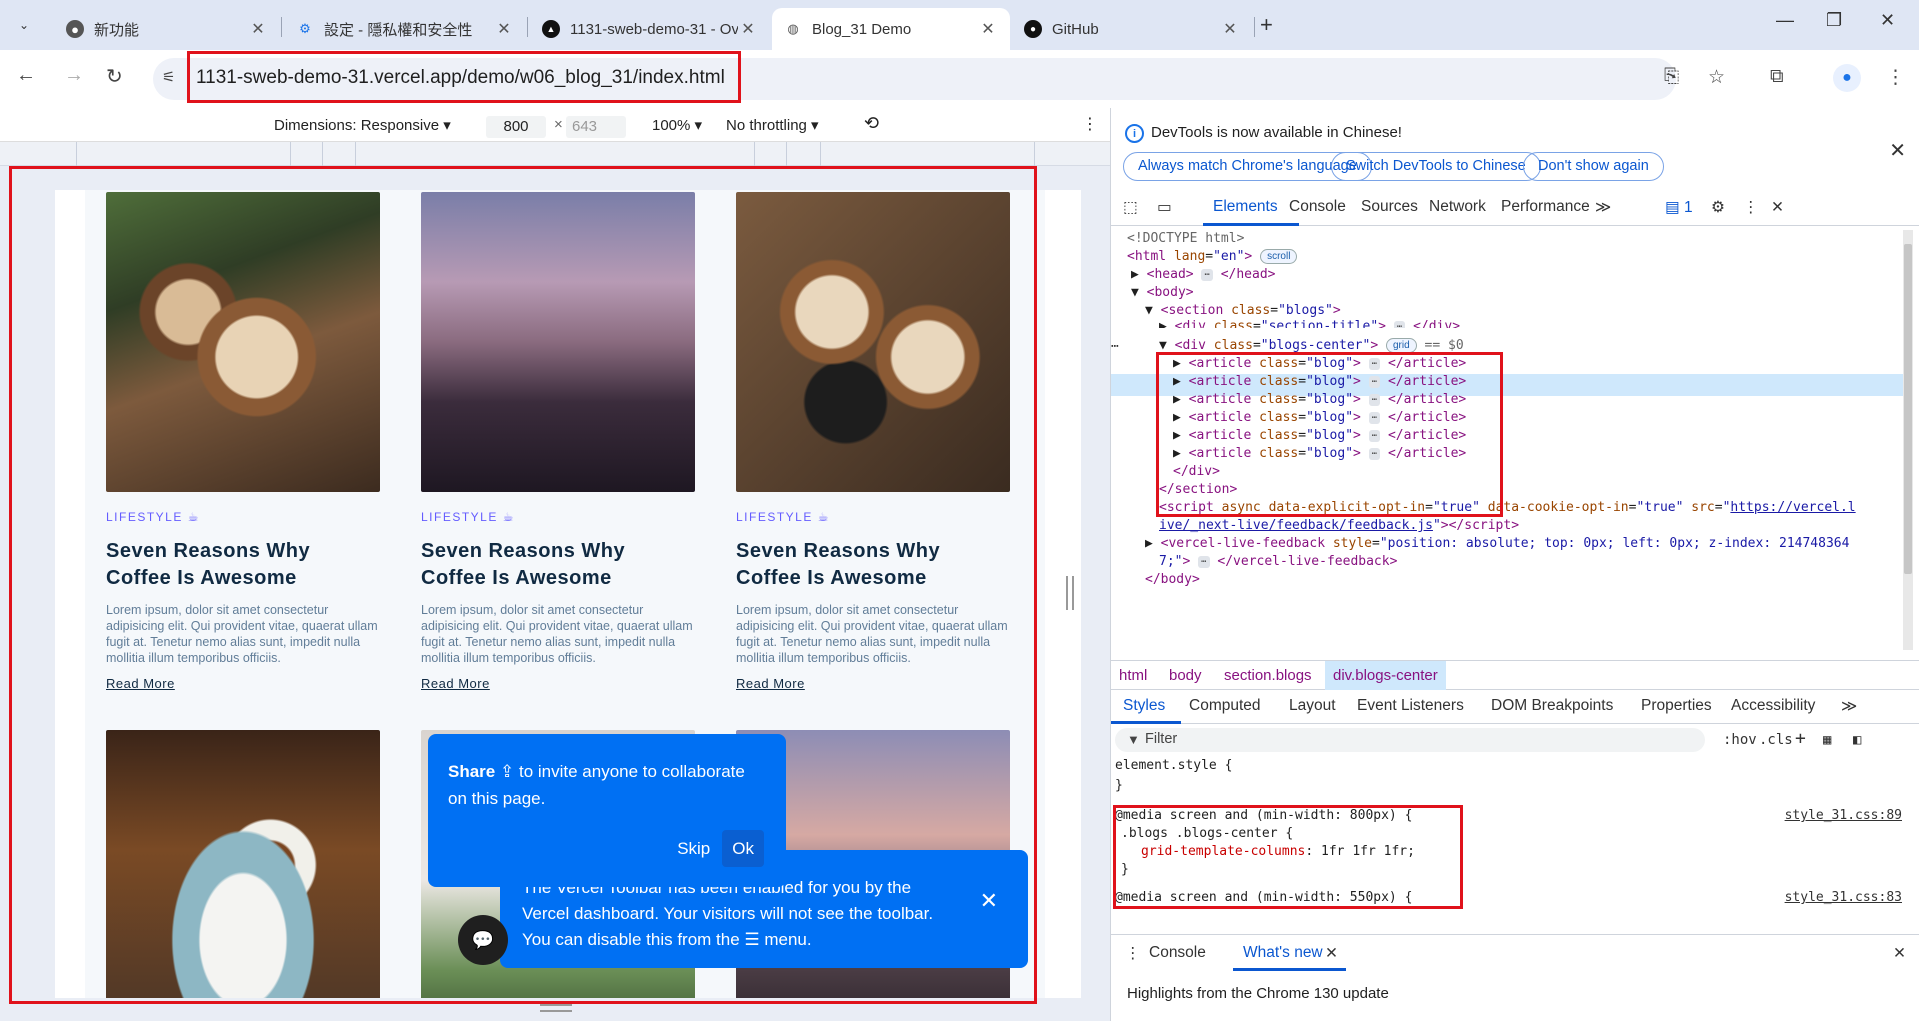 The width and height of the screenshot is (1919, 1021). Describe the element at coordinates (654, 29) in the screenshot. I see `tab-title: 1131-sweb-demo-31 - Overvi` at that location.